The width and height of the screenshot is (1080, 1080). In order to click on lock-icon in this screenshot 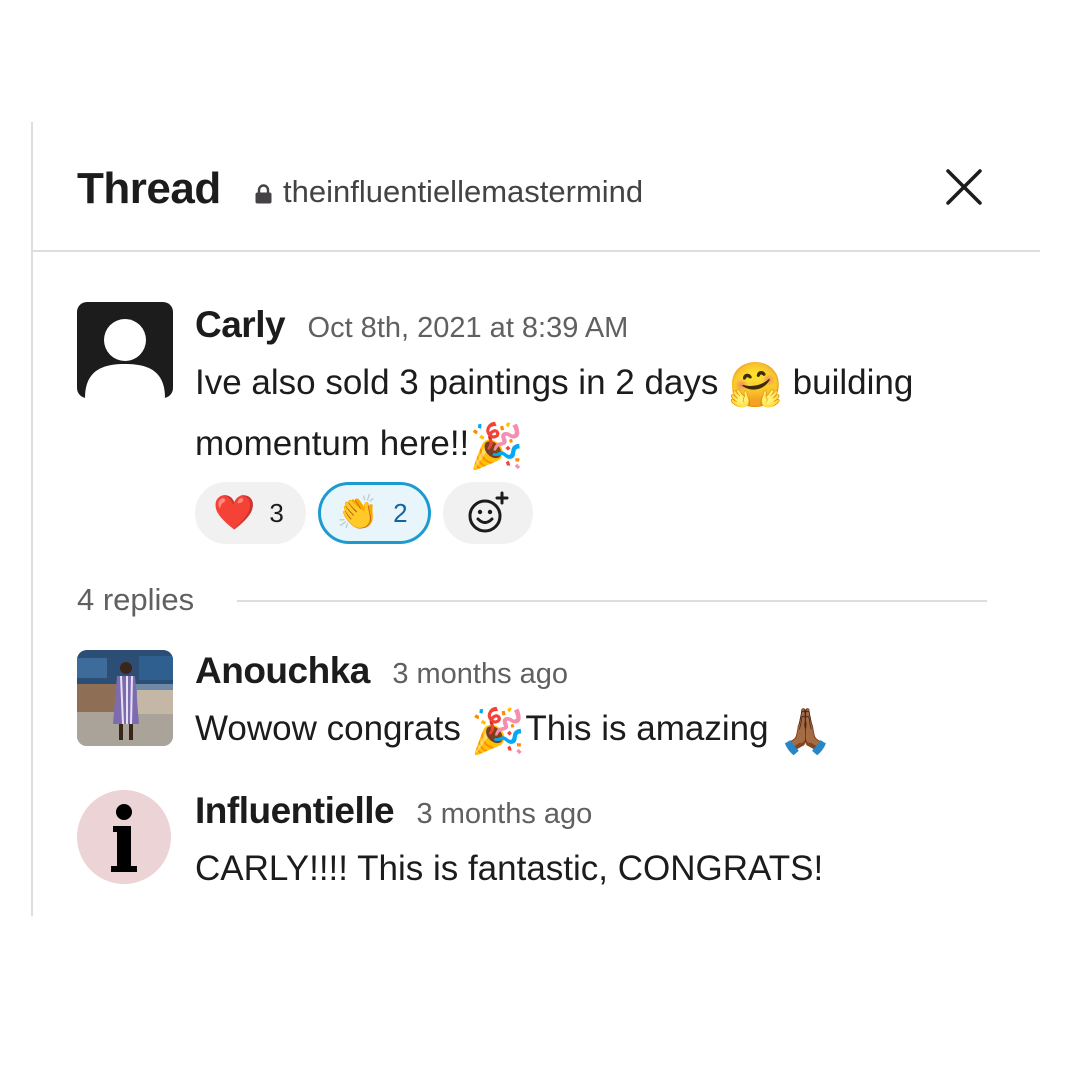, I will do `click(263, 194)`.